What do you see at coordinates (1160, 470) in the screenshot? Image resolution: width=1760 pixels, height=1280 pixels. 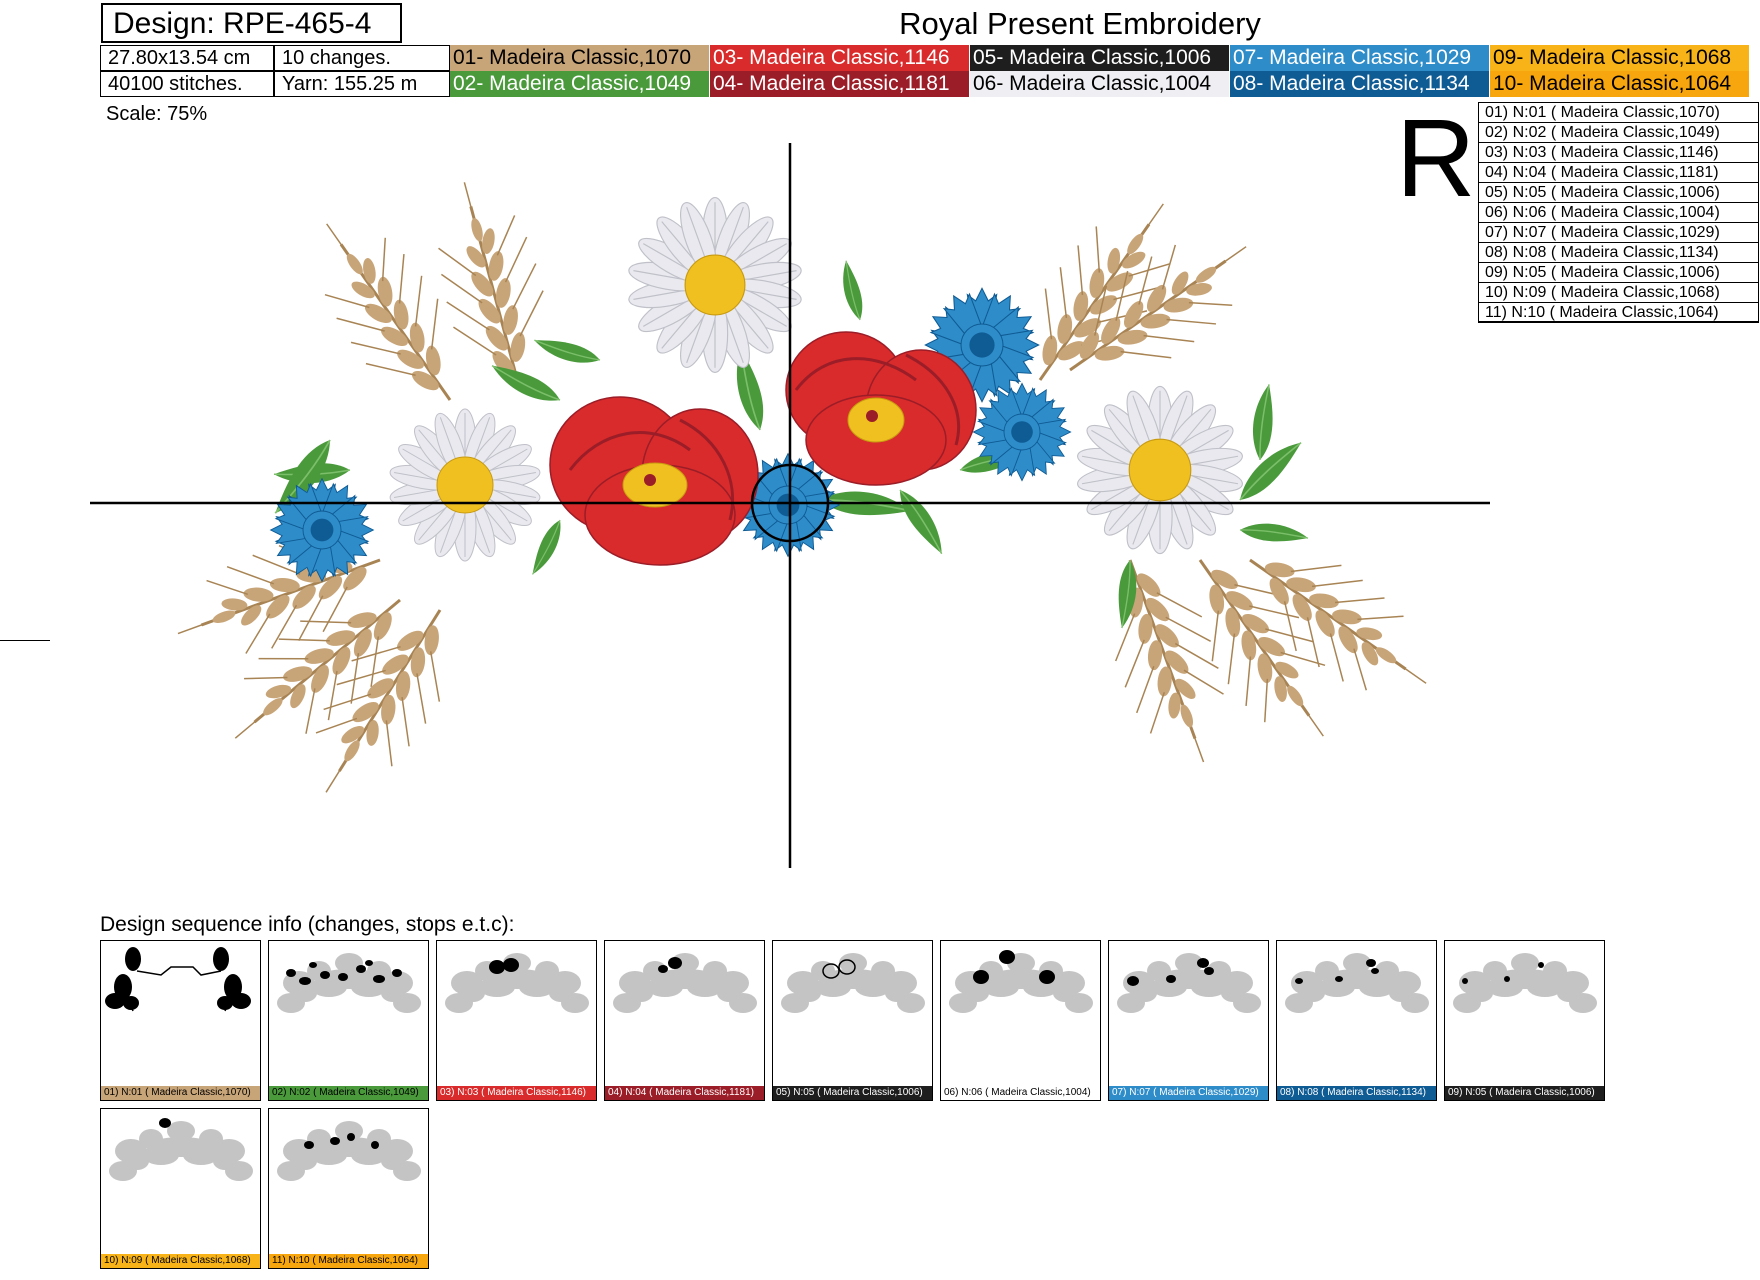 I see `daisy-right` at bounding box center [1160, 470].